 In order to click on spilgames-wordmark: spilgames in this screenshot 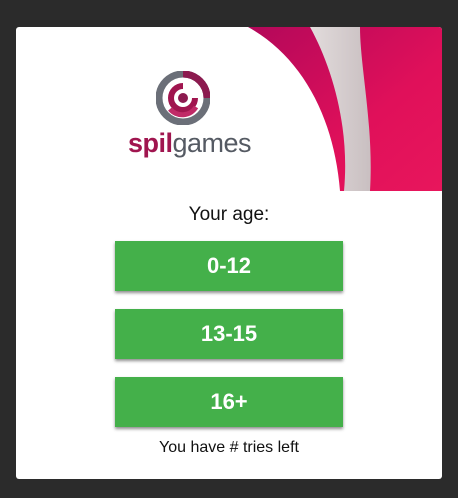, I will do `click(190, 143)`.